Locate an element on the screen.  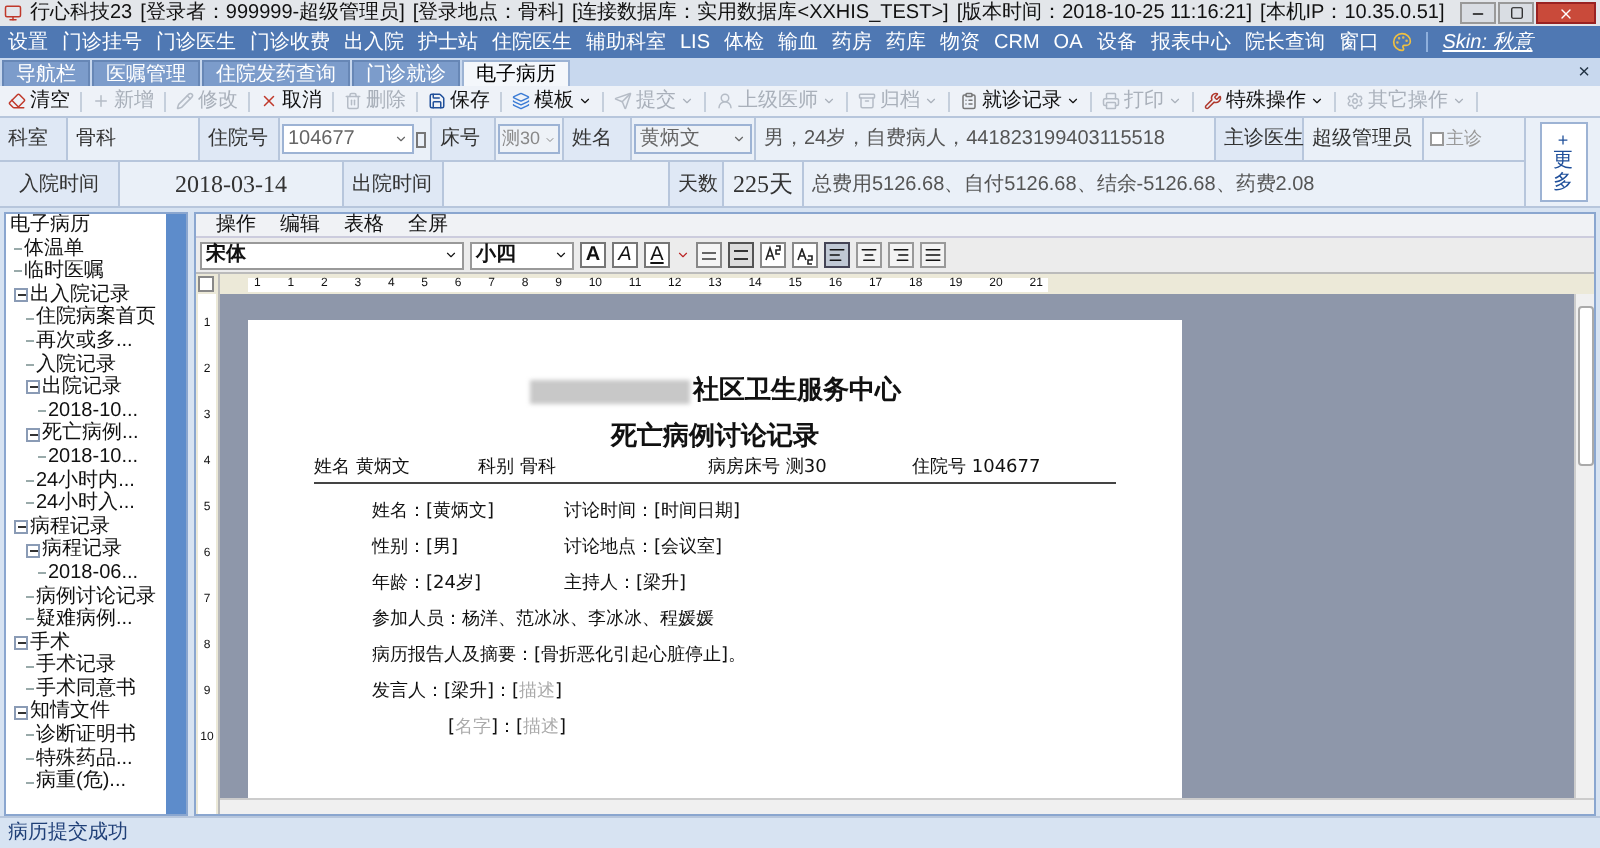
editor-menu-item: 编辑 is located at coordinates (300, 225).